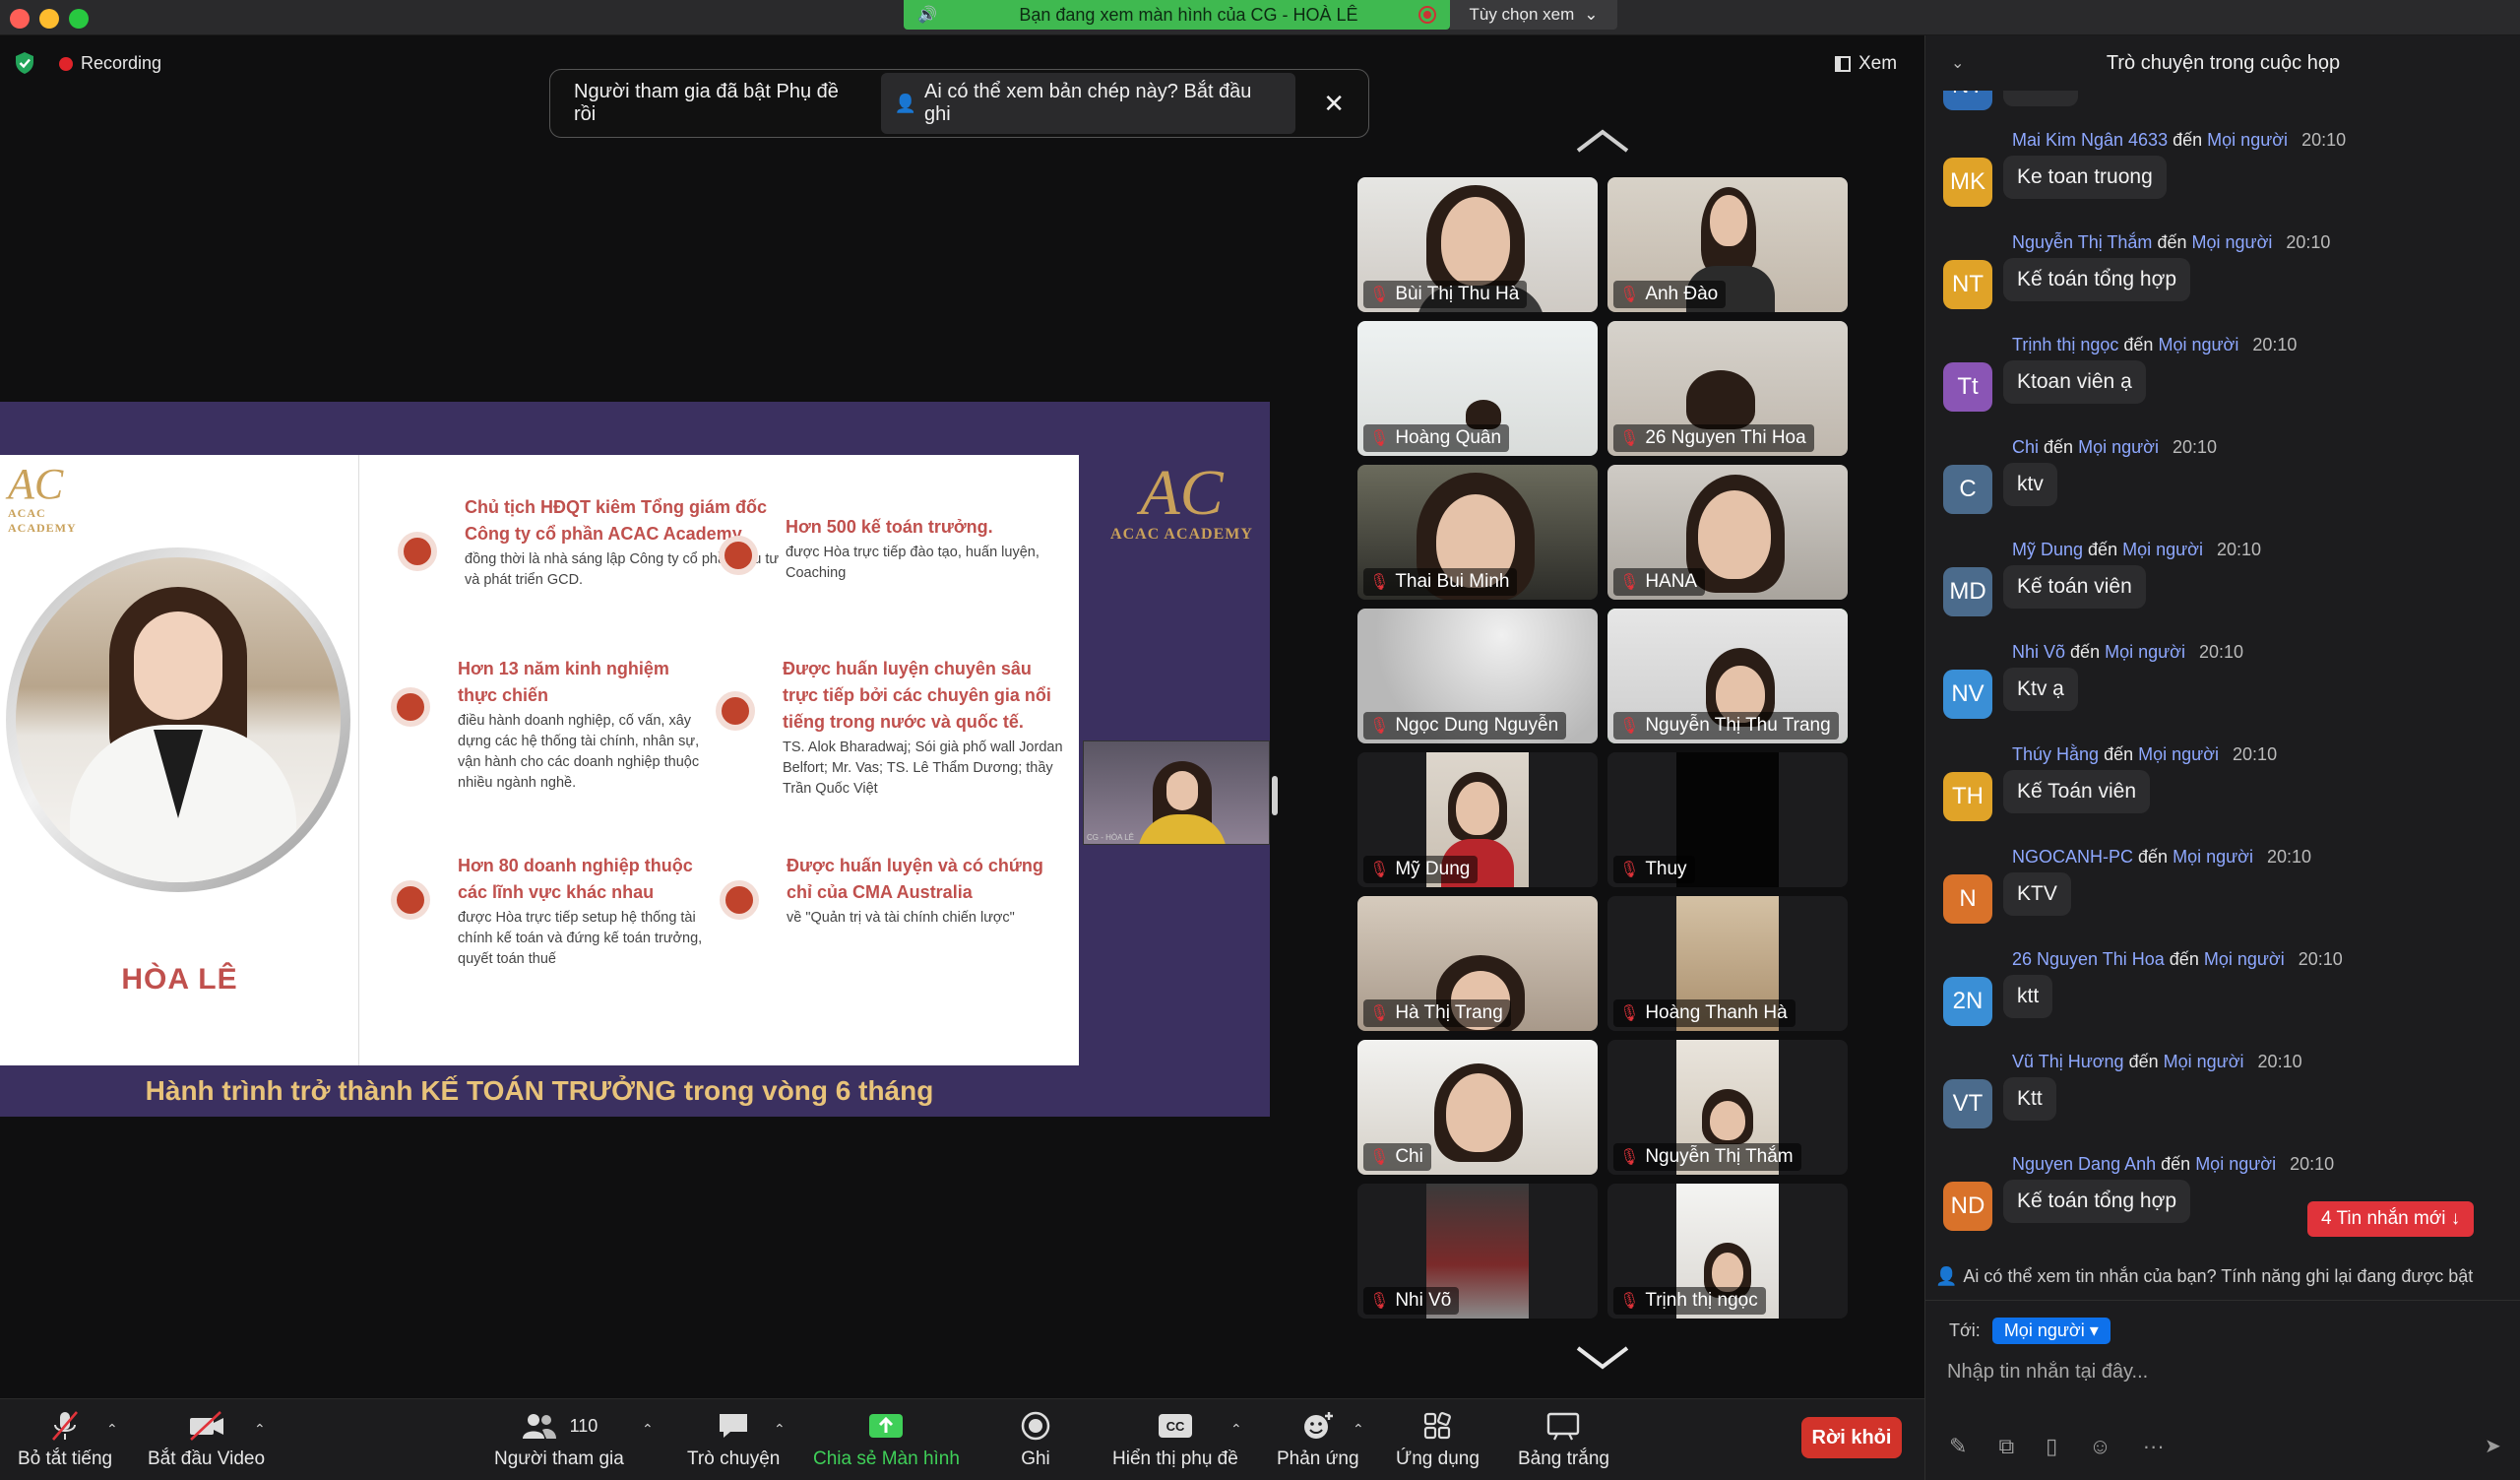 The width and height of the screenshot is (2520, 1480). Describe the element at coordinates (2088, 959) in the screenshot. I see `sender-name: 26 Nguyen Thi Hoa` at that location.